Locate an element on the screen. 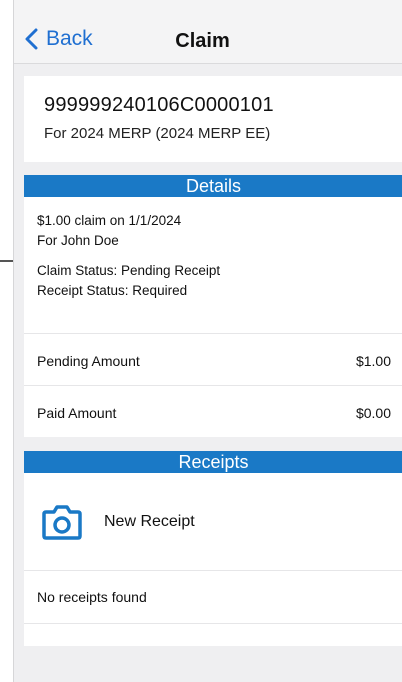 The height and width of the screenshot is (682, 402). paid-amount-row: Paid Amount $0.00 is located at coordinates (213, 412).